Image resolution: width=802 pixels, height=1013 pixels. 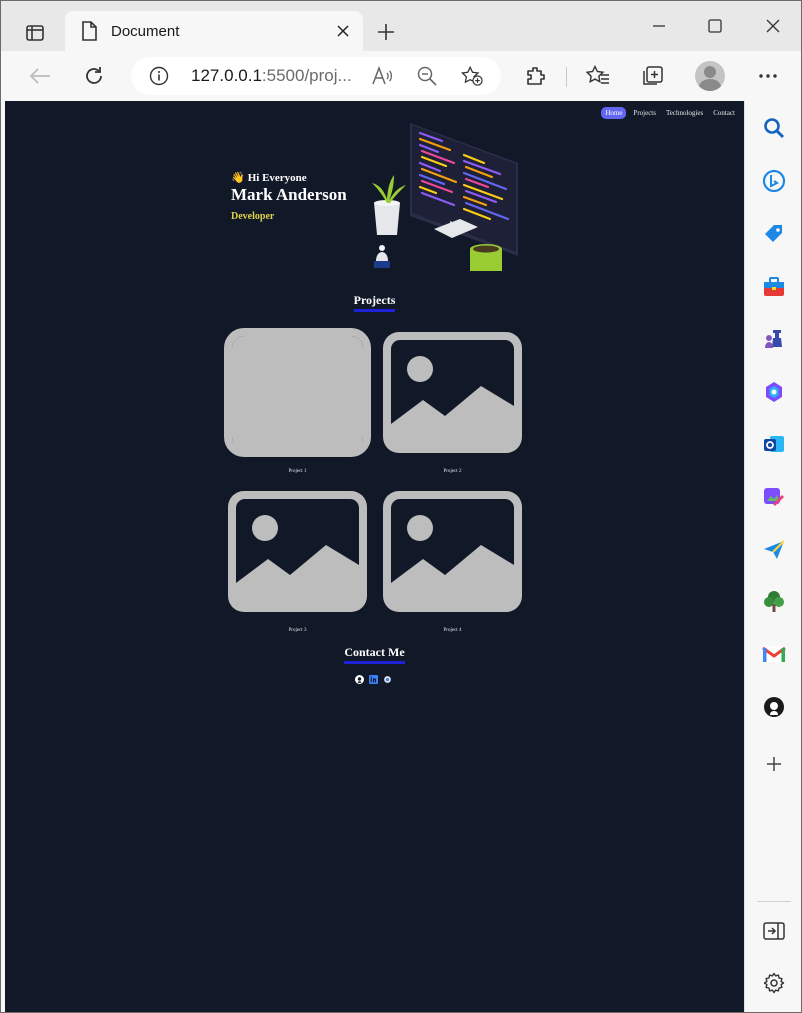 I want to click on outlook-icon, so click(x=774, y=444).